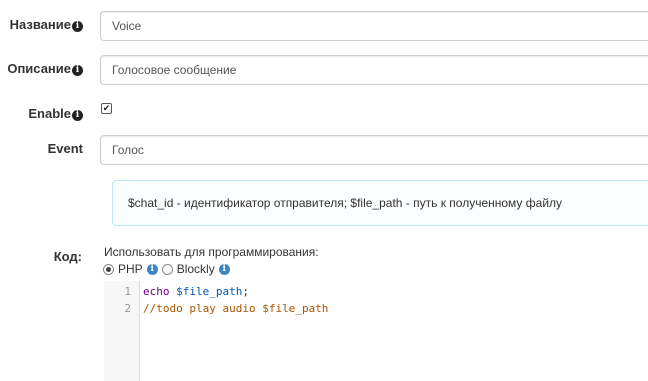  I want to click on code-keyword: echo, so click(156, 291).